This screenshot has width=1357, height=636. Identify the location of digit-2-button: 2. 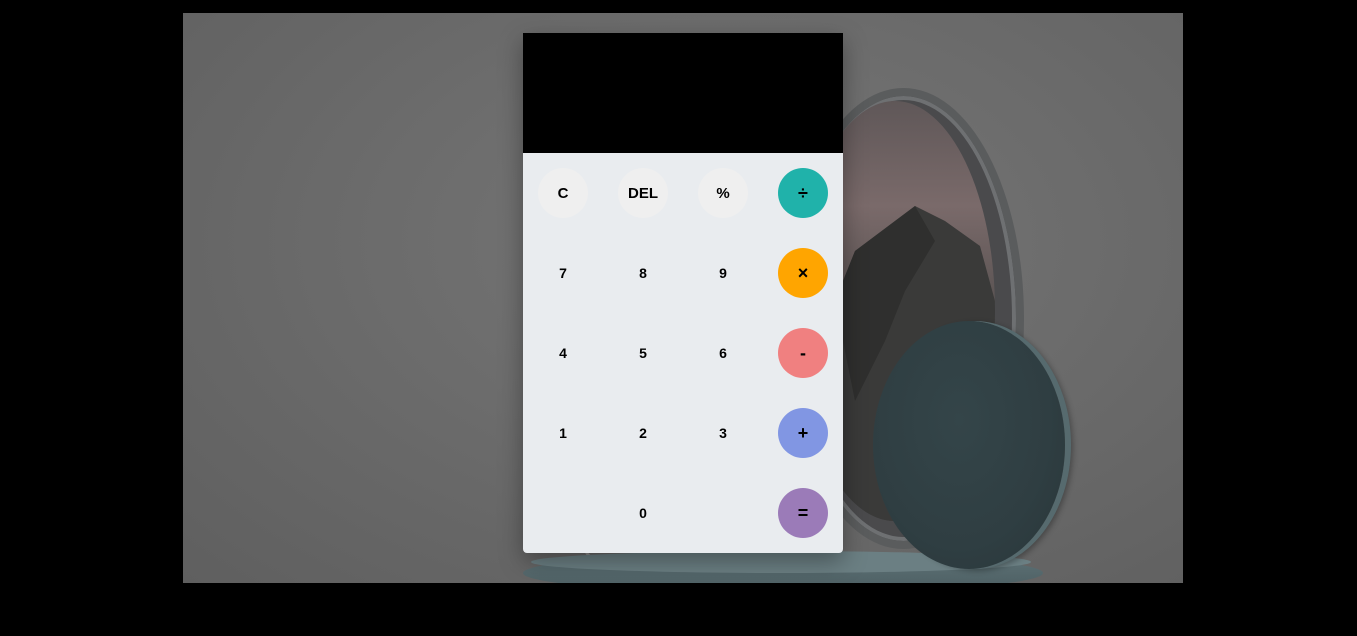
(643, 433).